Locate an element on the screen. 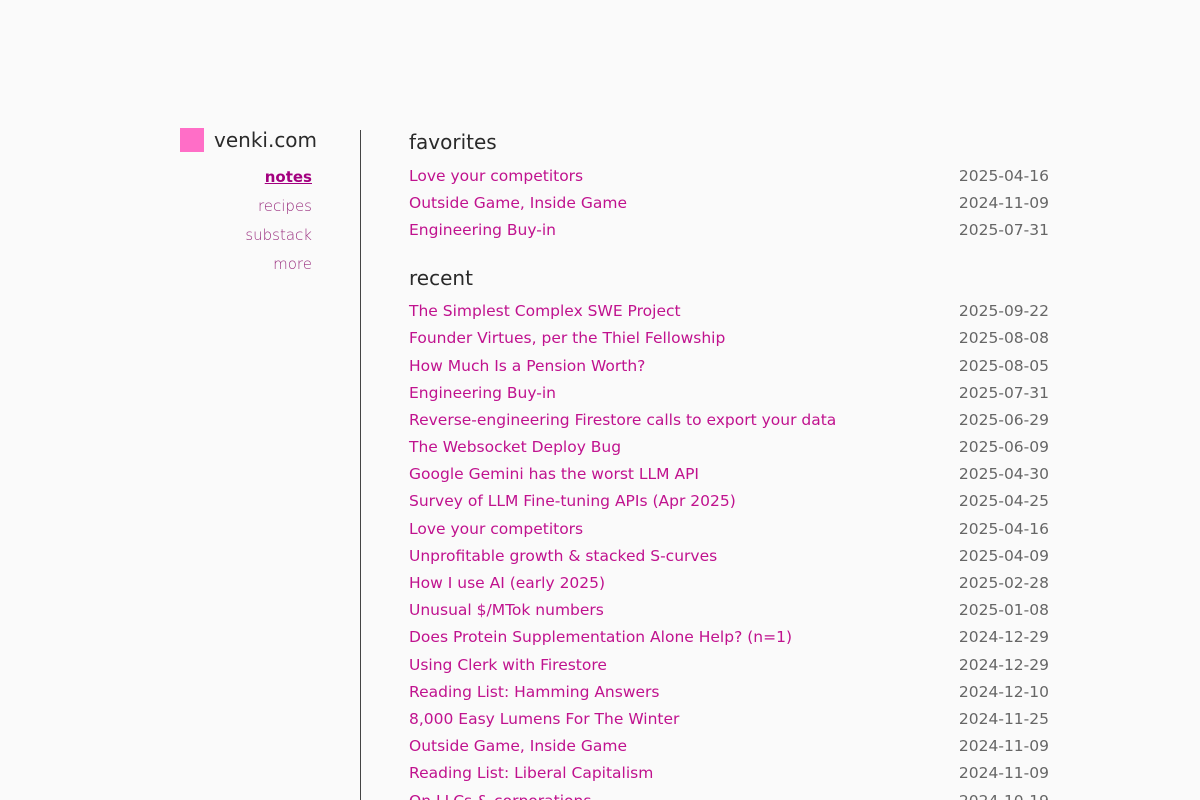 Image resolution: width=1200 pixels, height=800 pixels. post-link: How Much Is a Pension Worth? is located at coordinates (527, 366).